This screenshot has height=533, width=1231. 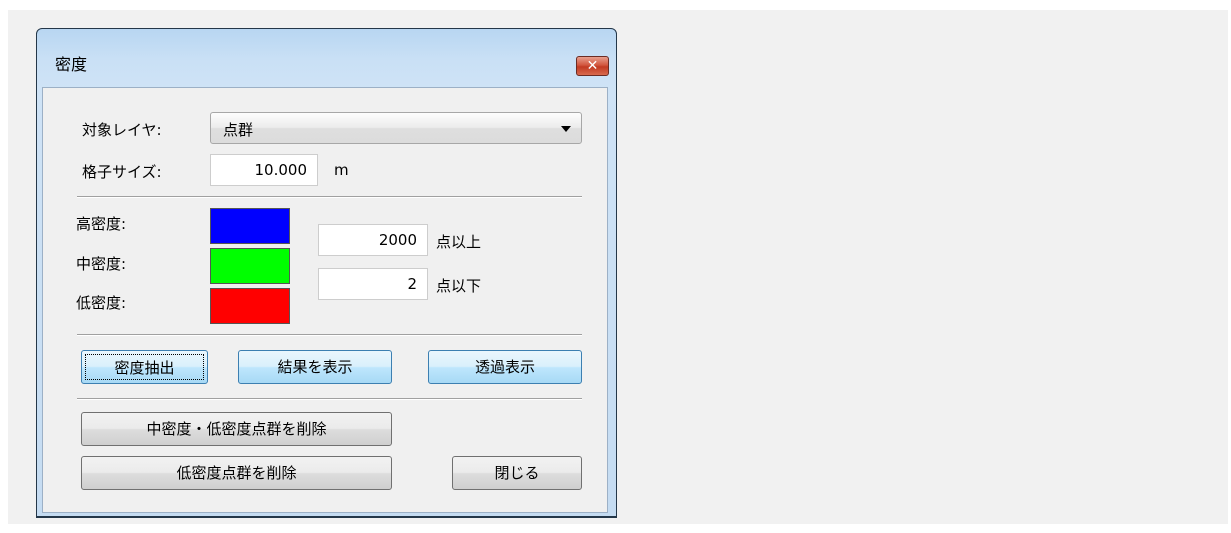 What do you see at coordinates (236, 473) in the screenshot?
I see `delete-low-density-button: 低密度点群を削除` at bounding box center [236, 473].